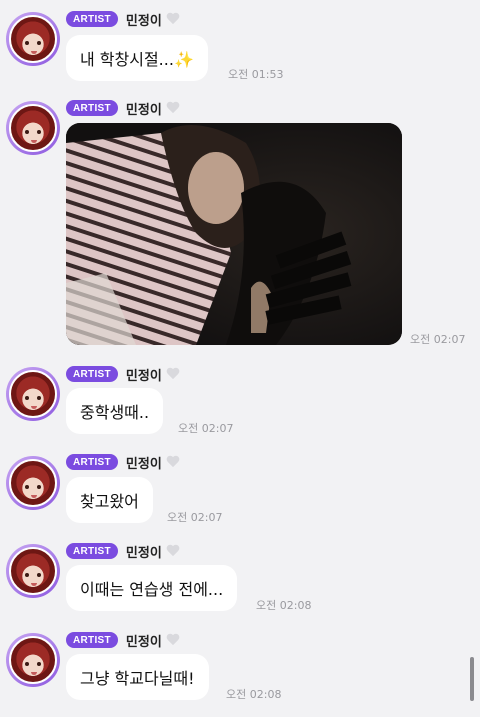 The height and width of the screenshot is (717, 480). I want to click on message-bubble: 중학생때.., so click(115, 411).